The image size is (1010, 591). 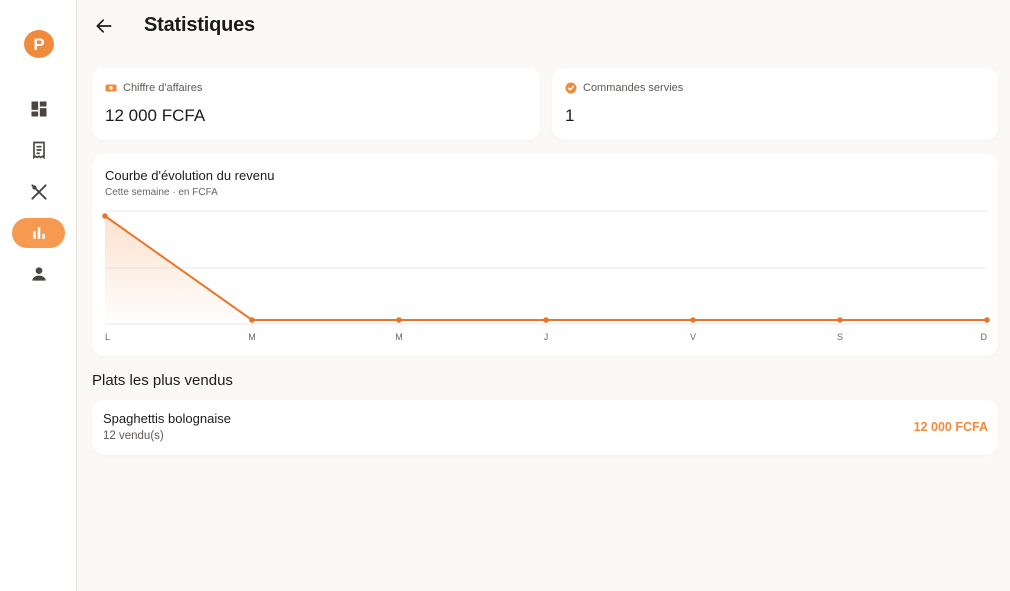 What do you see at coordinates (633, 88) in the screenshot?
I see `orders-label: Commandes servies` at bounding box center [633, 88].